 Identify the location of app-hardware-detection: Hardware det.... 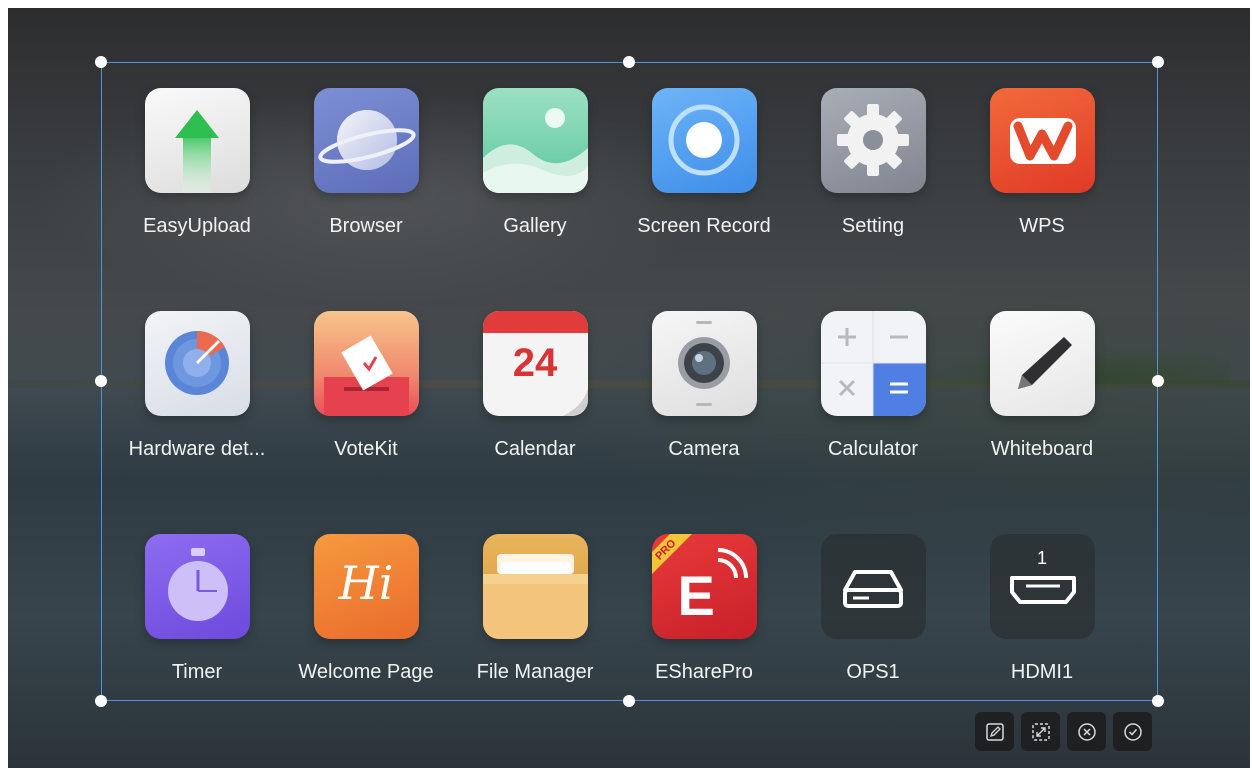
(197, 386).